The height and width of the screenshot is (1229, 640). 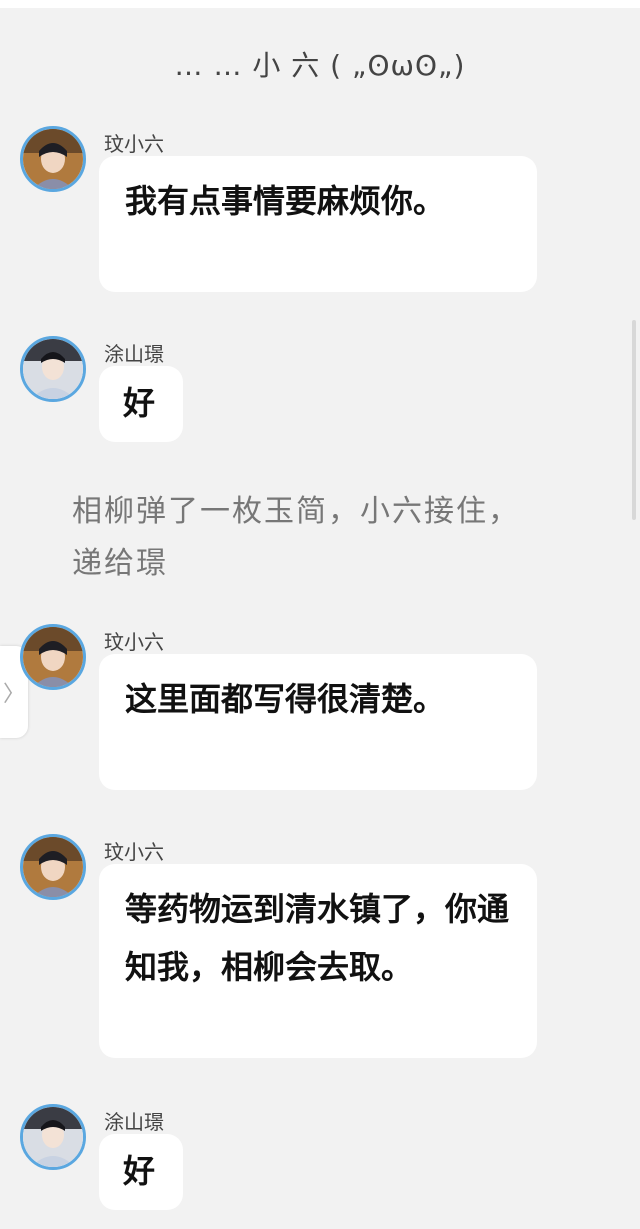 What do you see at coordinates (296, 537) in the screenshot?
I see `narration-text: 相柳弹了一枚玉简，小六接住，递给璟` at bounding box center [296, 537].